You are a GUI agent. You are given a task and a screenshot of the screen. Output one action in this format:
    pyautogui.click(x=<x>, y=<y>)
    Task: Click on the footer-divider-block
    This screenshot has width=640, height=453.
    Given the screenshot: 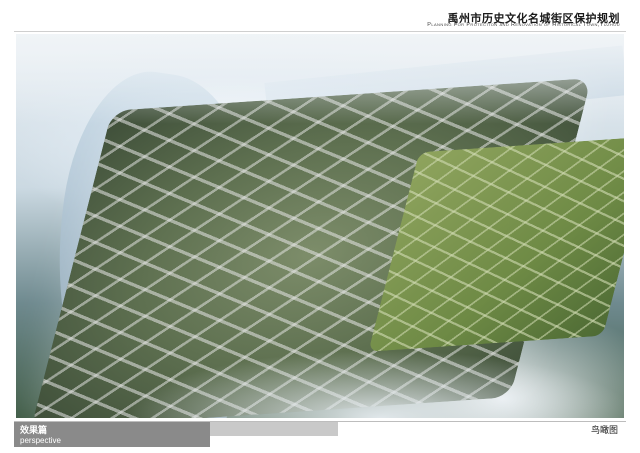 What is the action you would take?
    pyautogui.click(x=274, y=429)
    